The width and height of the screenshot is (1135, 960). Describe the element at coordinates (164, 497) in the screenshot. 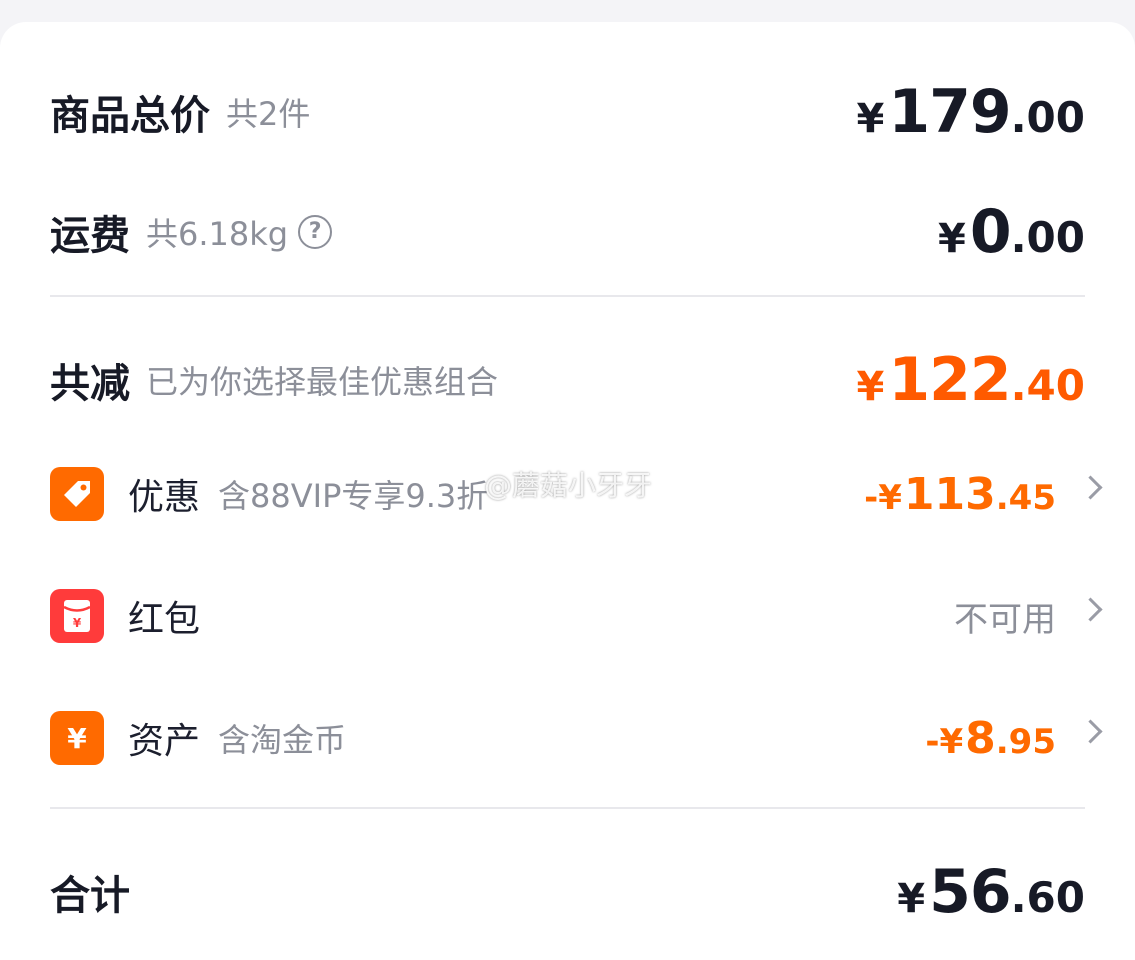

I see `coupon-label: 优惠` at that location.